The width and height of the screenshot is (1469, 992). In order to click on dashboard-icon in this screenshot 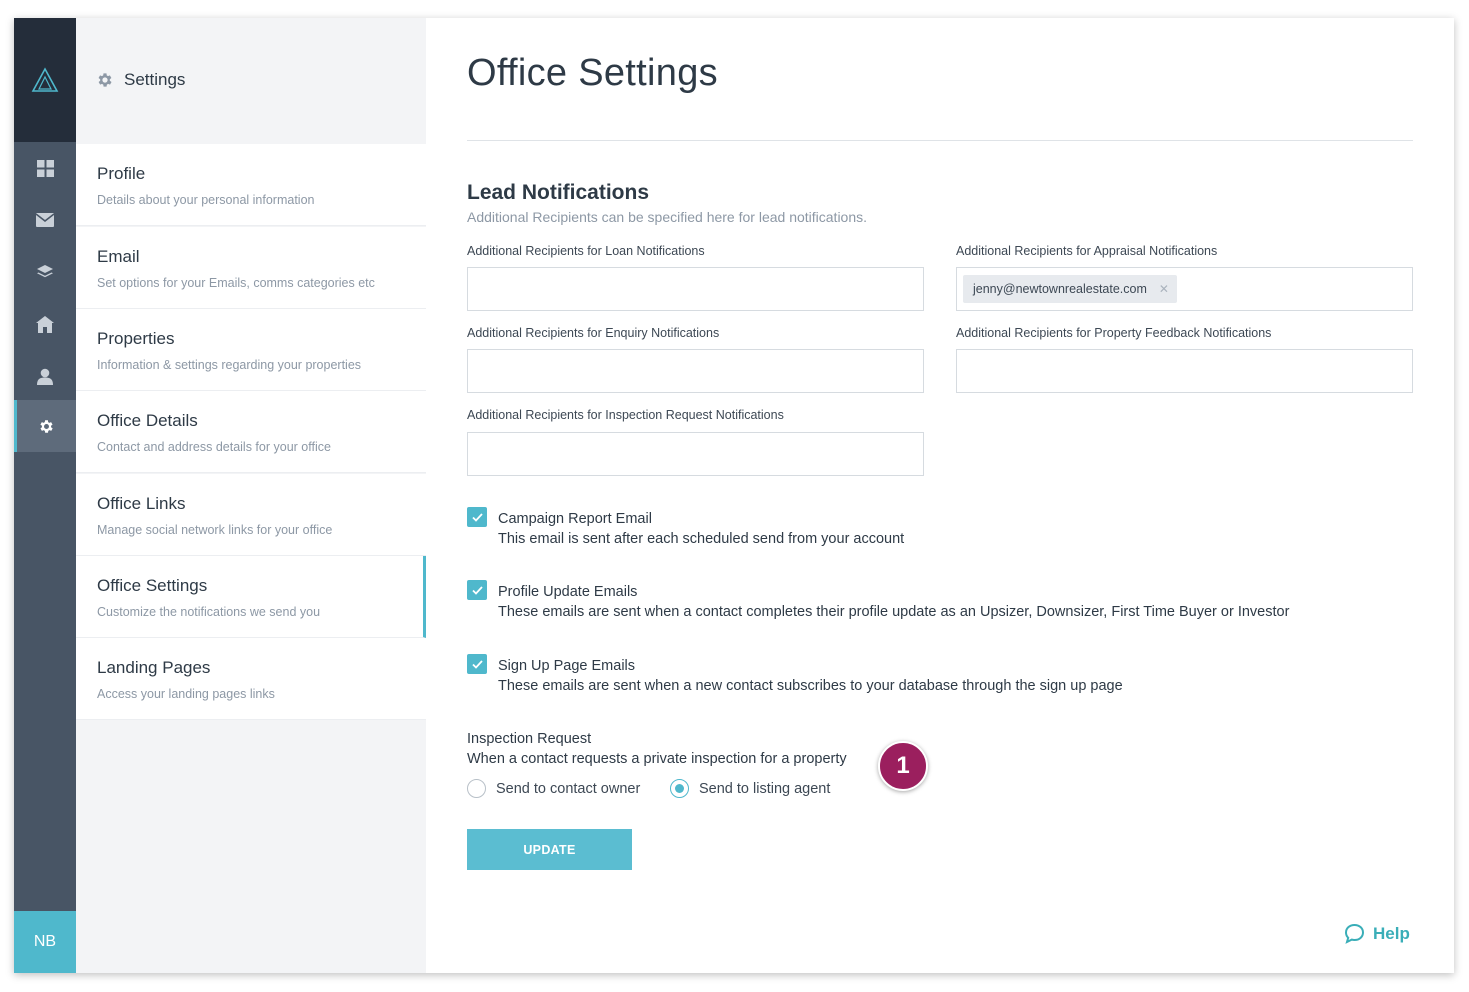, I will do `click(45, 168)`.